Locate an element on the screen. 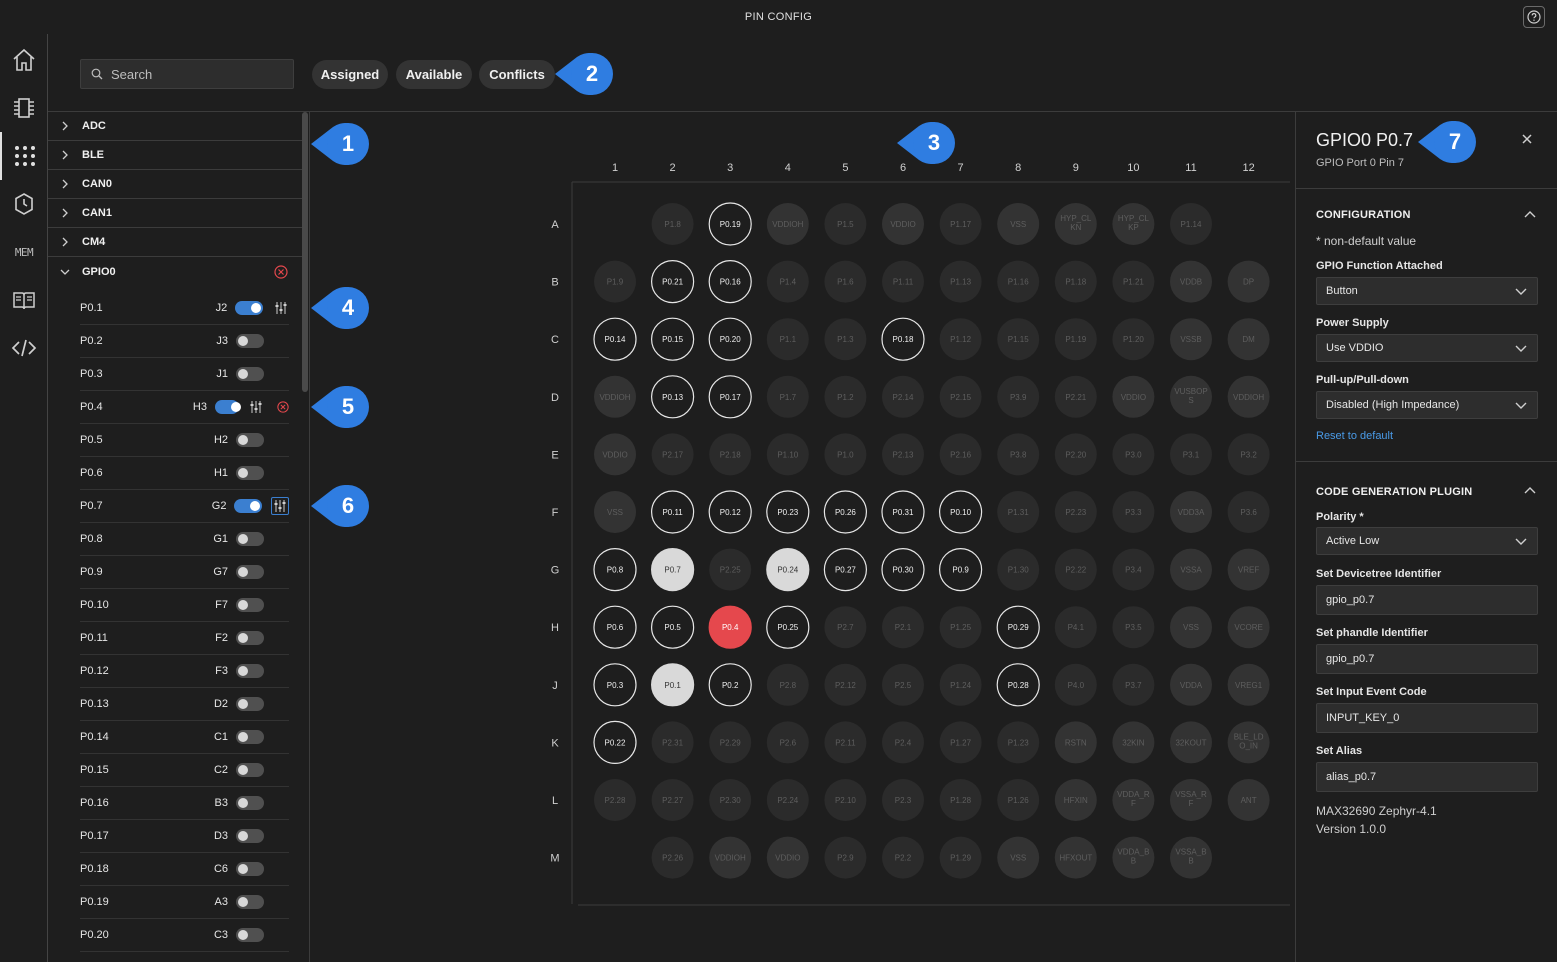 The width and height of the screenshot is (1557, 962). pin-row-p0-7: P0.7 G2 is located at coordinates (184, 506).